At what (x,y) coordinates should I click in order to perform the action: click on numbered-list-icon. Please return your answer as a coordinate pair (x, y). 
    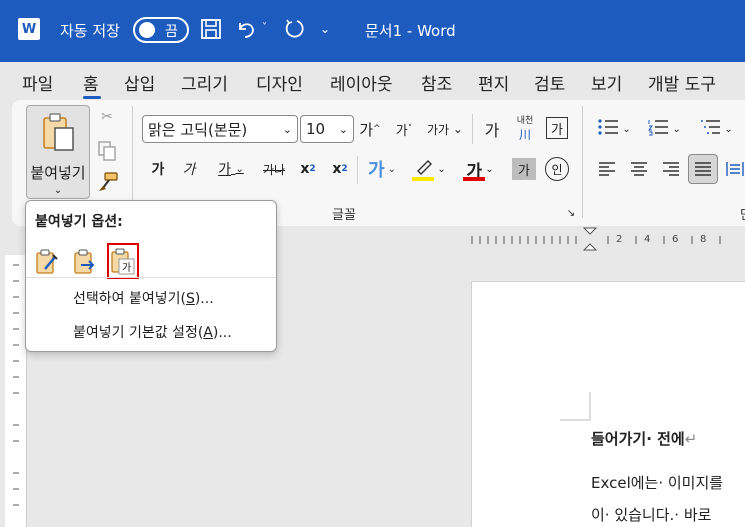
    Looking at the image, I should click on (658, 129).